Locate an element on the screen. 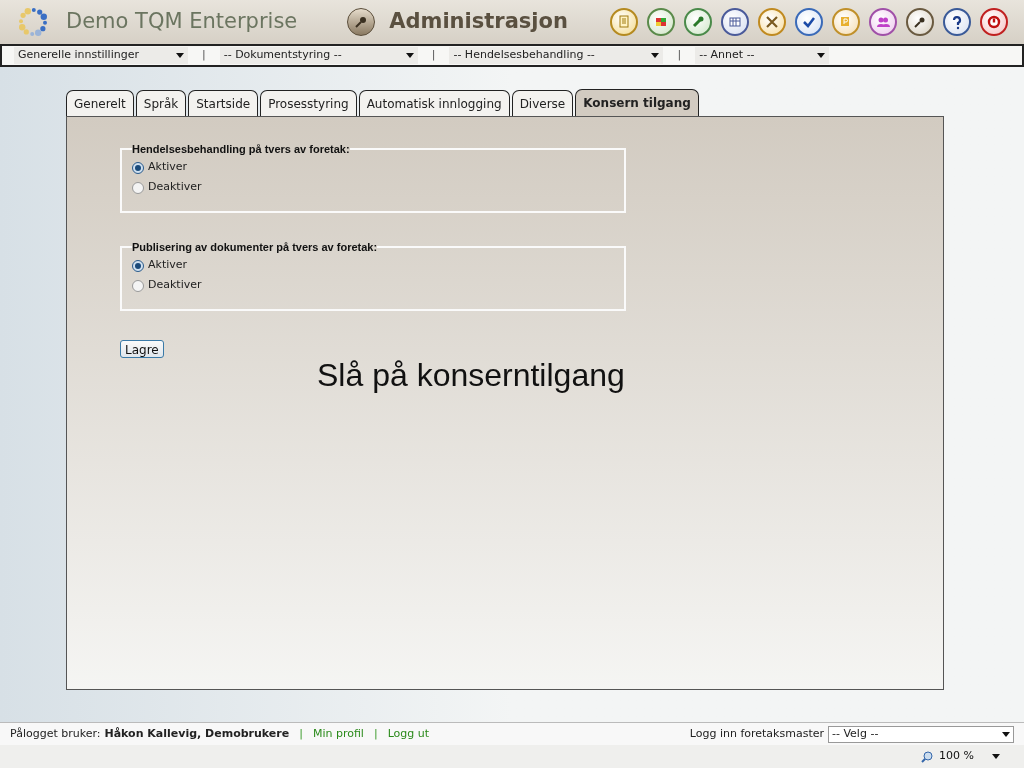  check-icon is located at coordinates (809, 22).